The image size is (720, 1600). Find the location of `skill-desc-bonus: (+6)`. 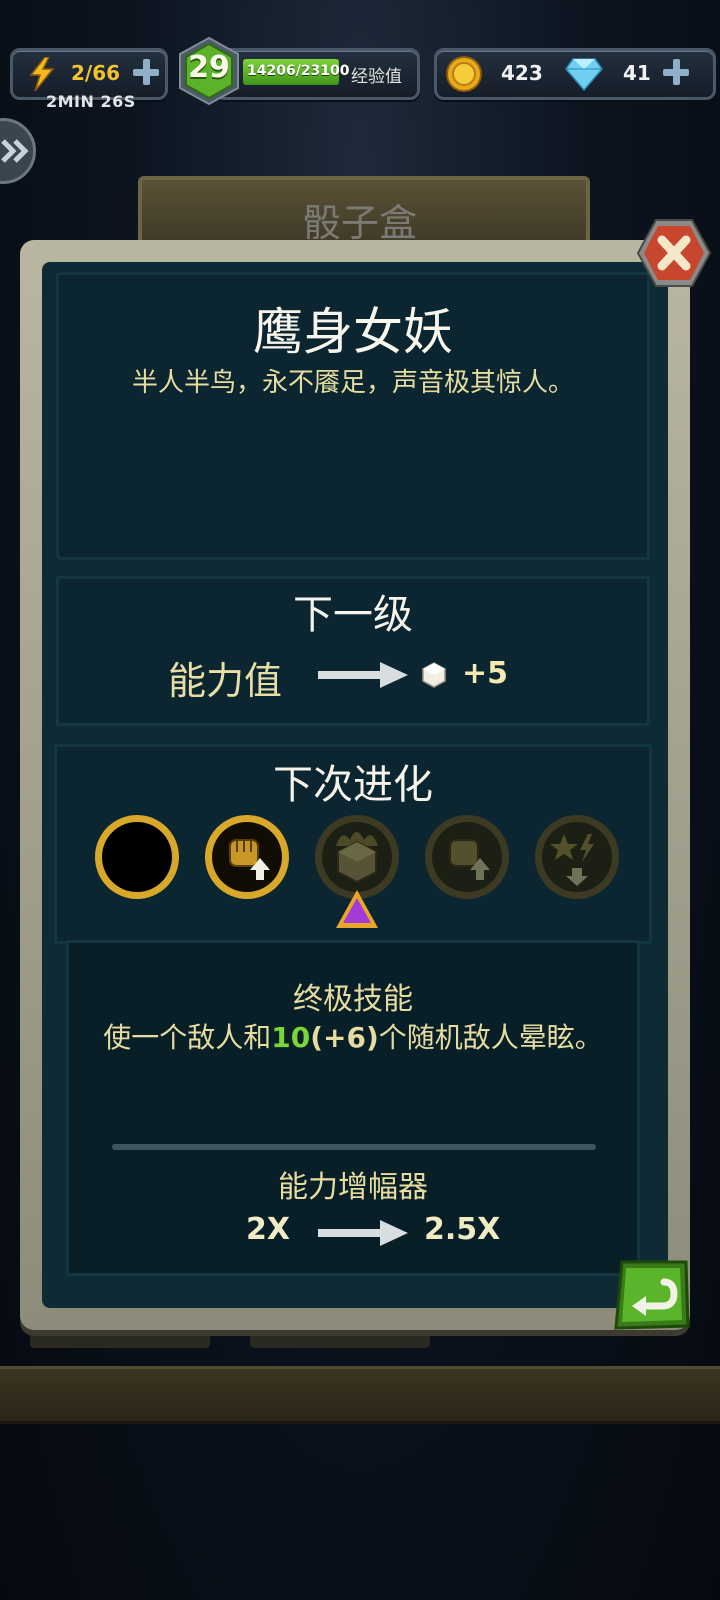

skill-desc-bonus: (+6) is located at coordinates (344, 1037).